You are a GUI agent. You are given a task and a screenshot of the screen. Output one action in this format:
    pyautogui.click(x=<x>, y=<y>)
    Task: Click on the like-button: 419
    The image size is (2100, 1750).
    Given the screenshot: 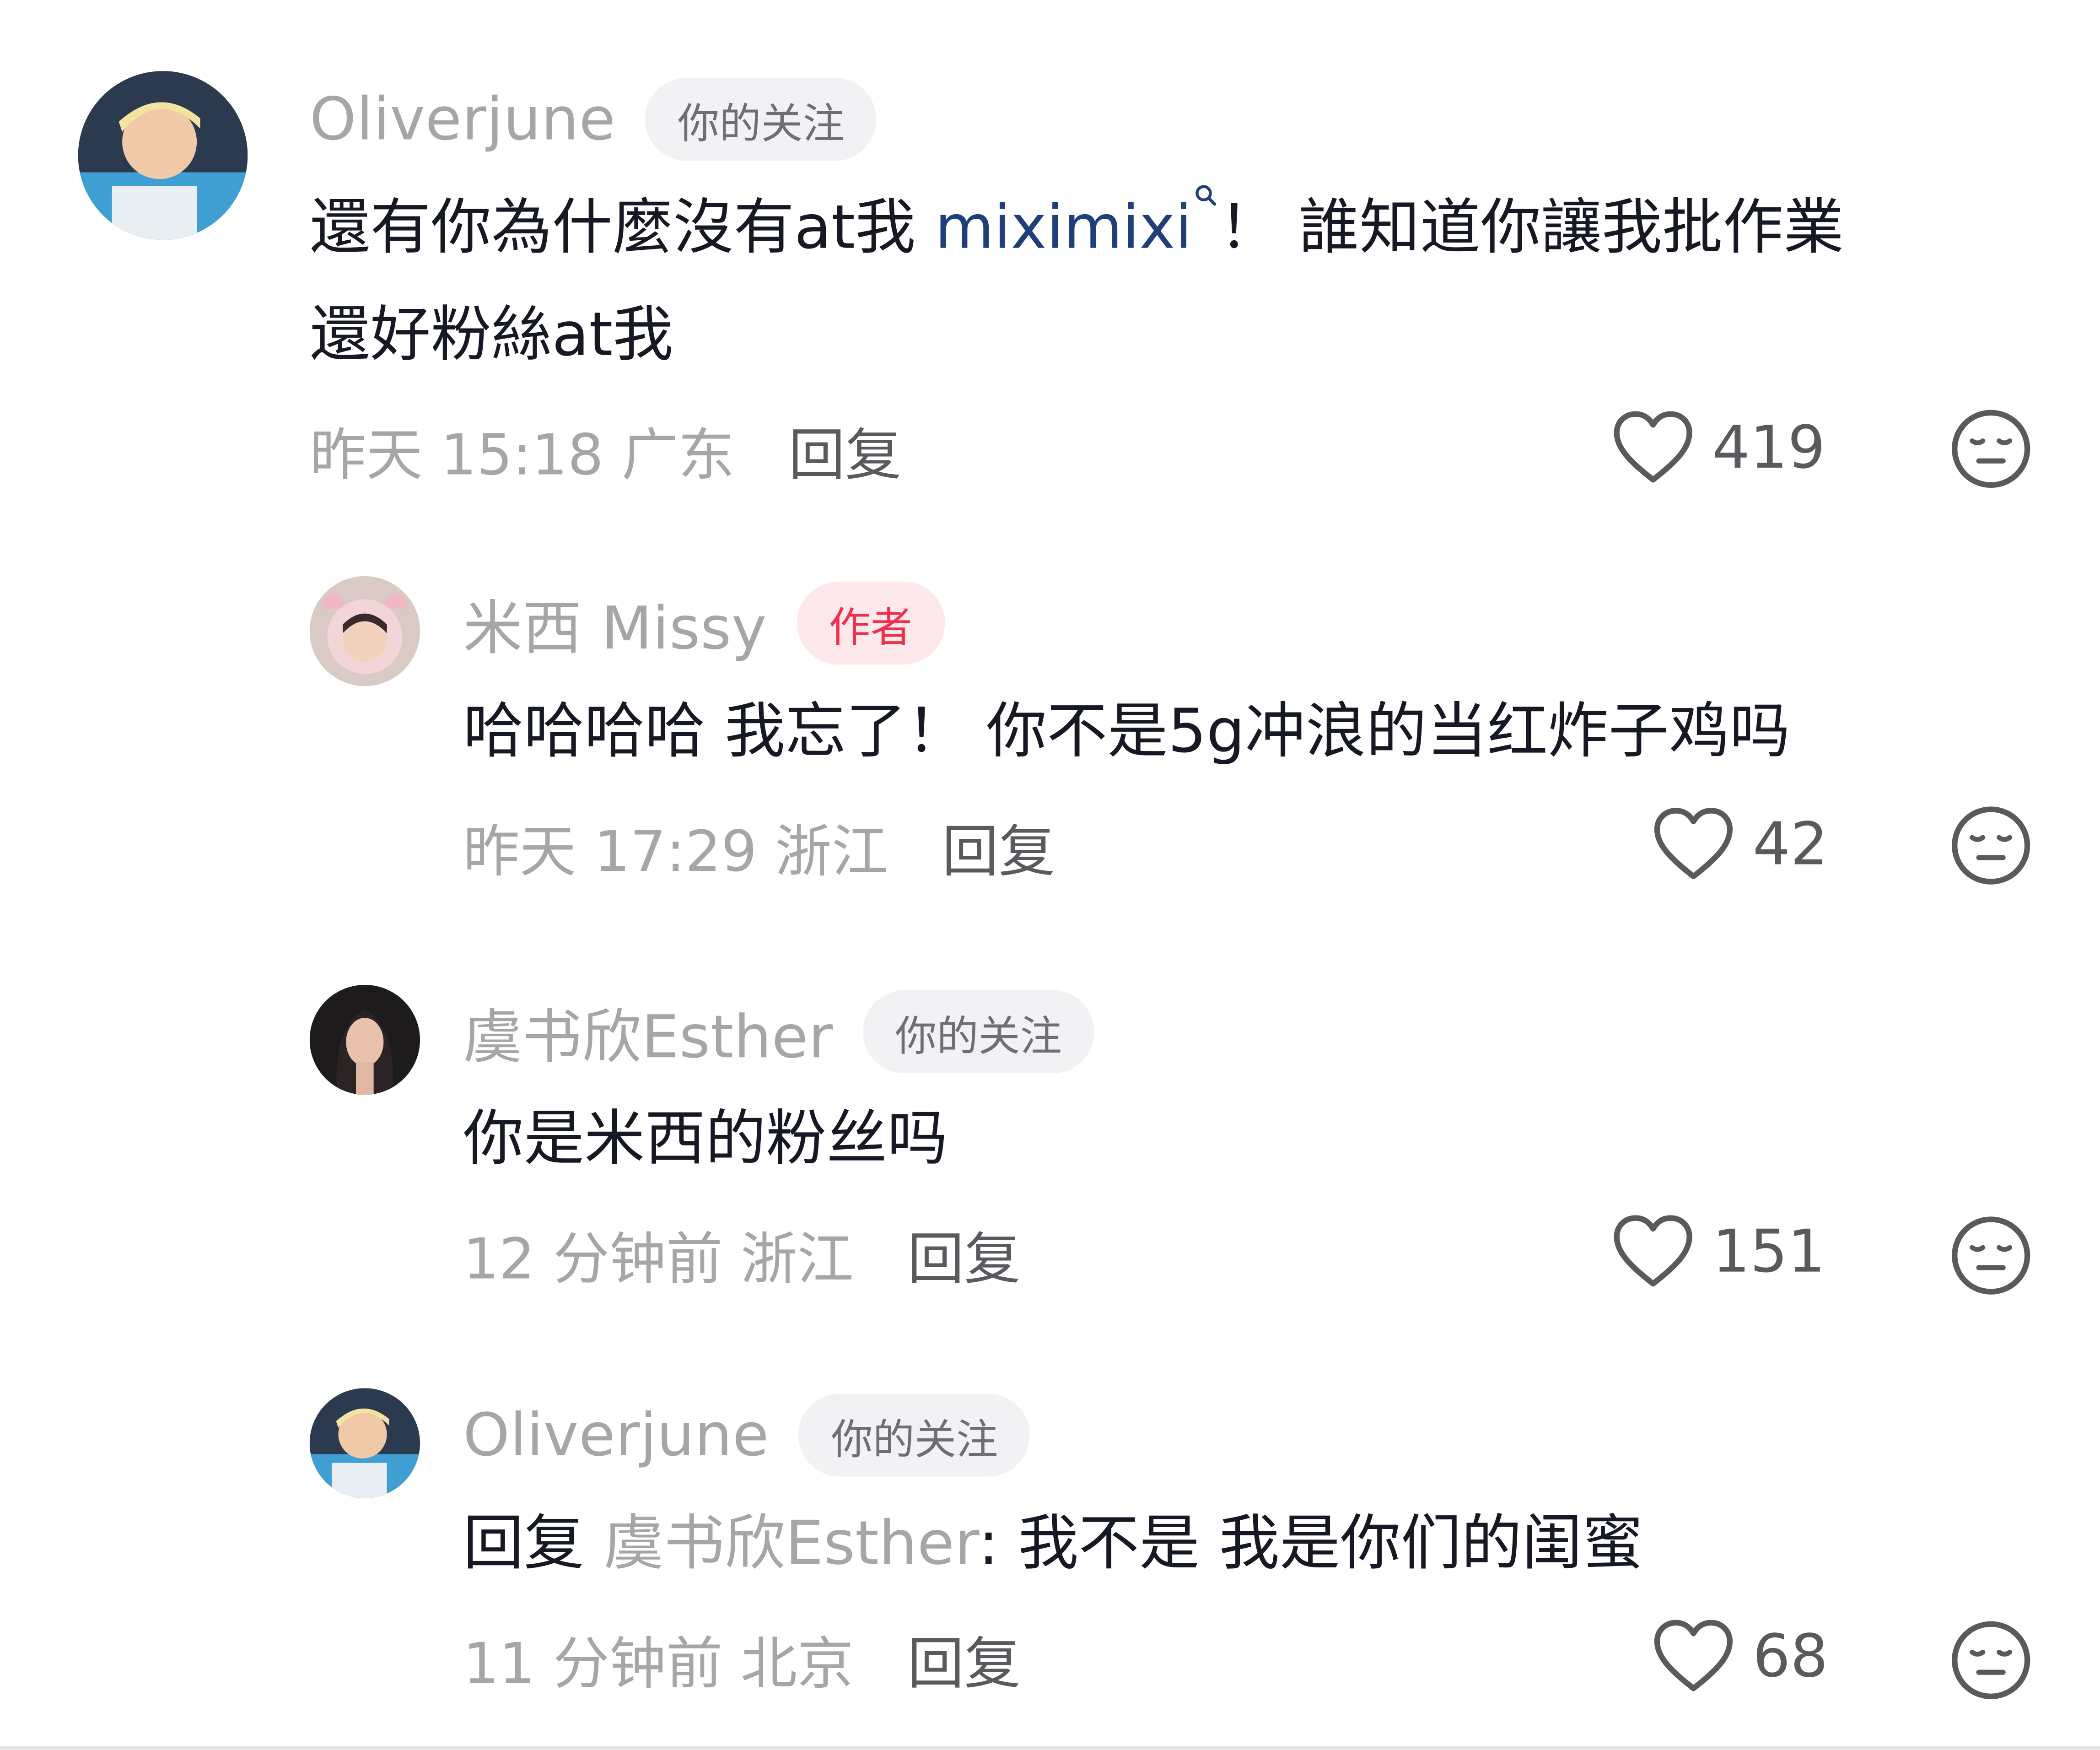 What is the action you would take?
    pyautogui.click(x=1719, y=447)
    